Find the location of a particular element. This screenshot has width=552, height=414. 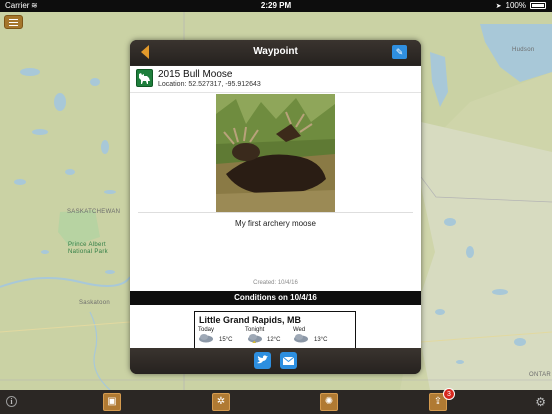

weather-day-temp: 13°C is located at coordinates (321, 340).